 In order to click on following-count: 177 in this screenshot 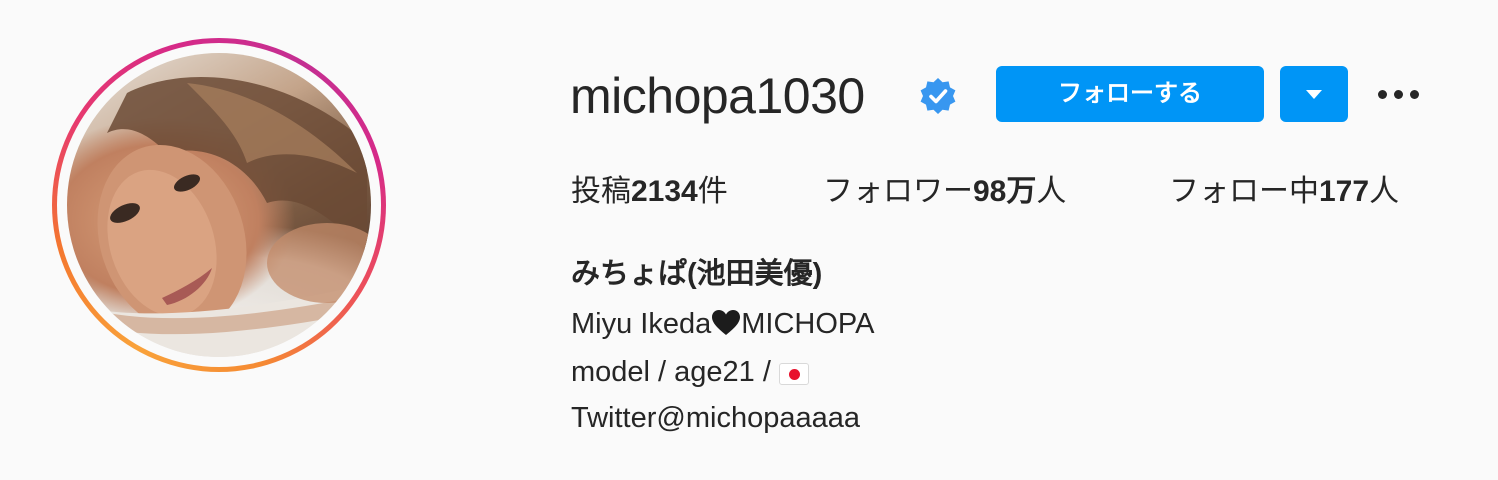, I will do `click(1344, 191)`.